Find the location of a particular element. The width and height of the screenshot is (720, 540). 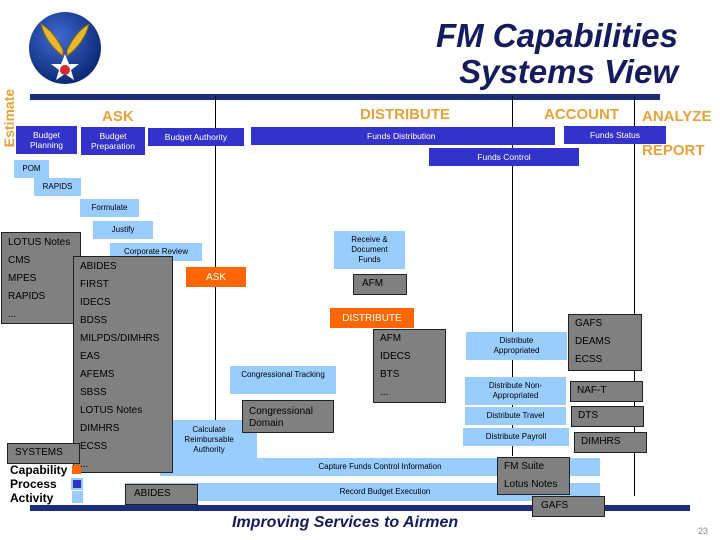

system-item: DTS is located at coordinates (588, 415).